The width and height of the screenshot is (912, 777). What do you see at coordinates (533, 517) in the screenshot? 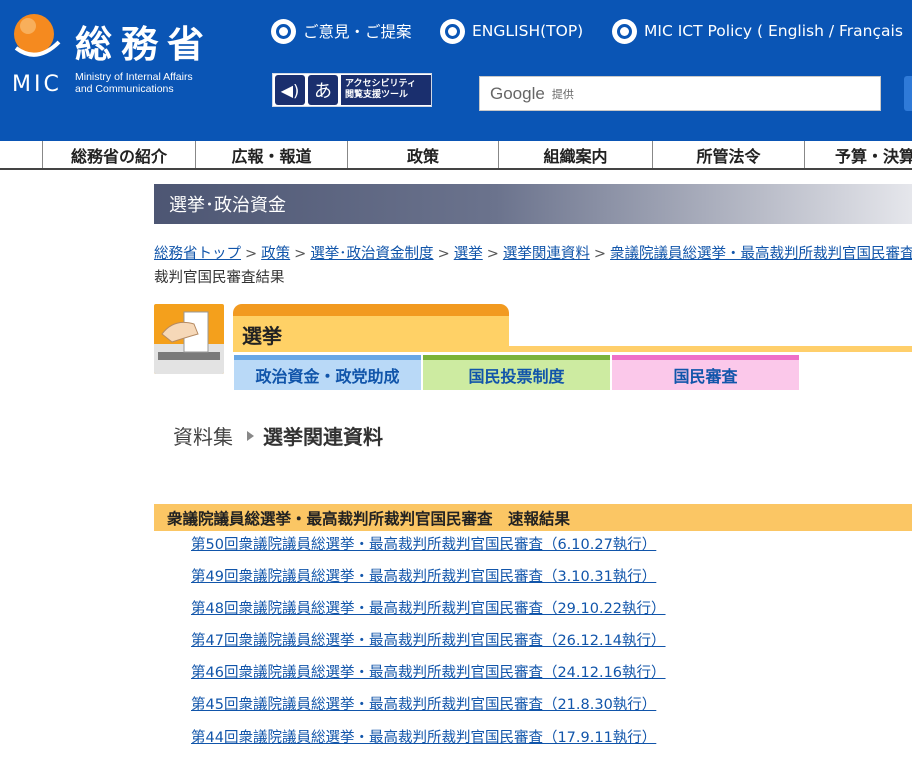
I see `results-heading: 衆議院議員総選挙・最高裁判所裁判官国民審査 速報結果` at bounding box center [533, 517].